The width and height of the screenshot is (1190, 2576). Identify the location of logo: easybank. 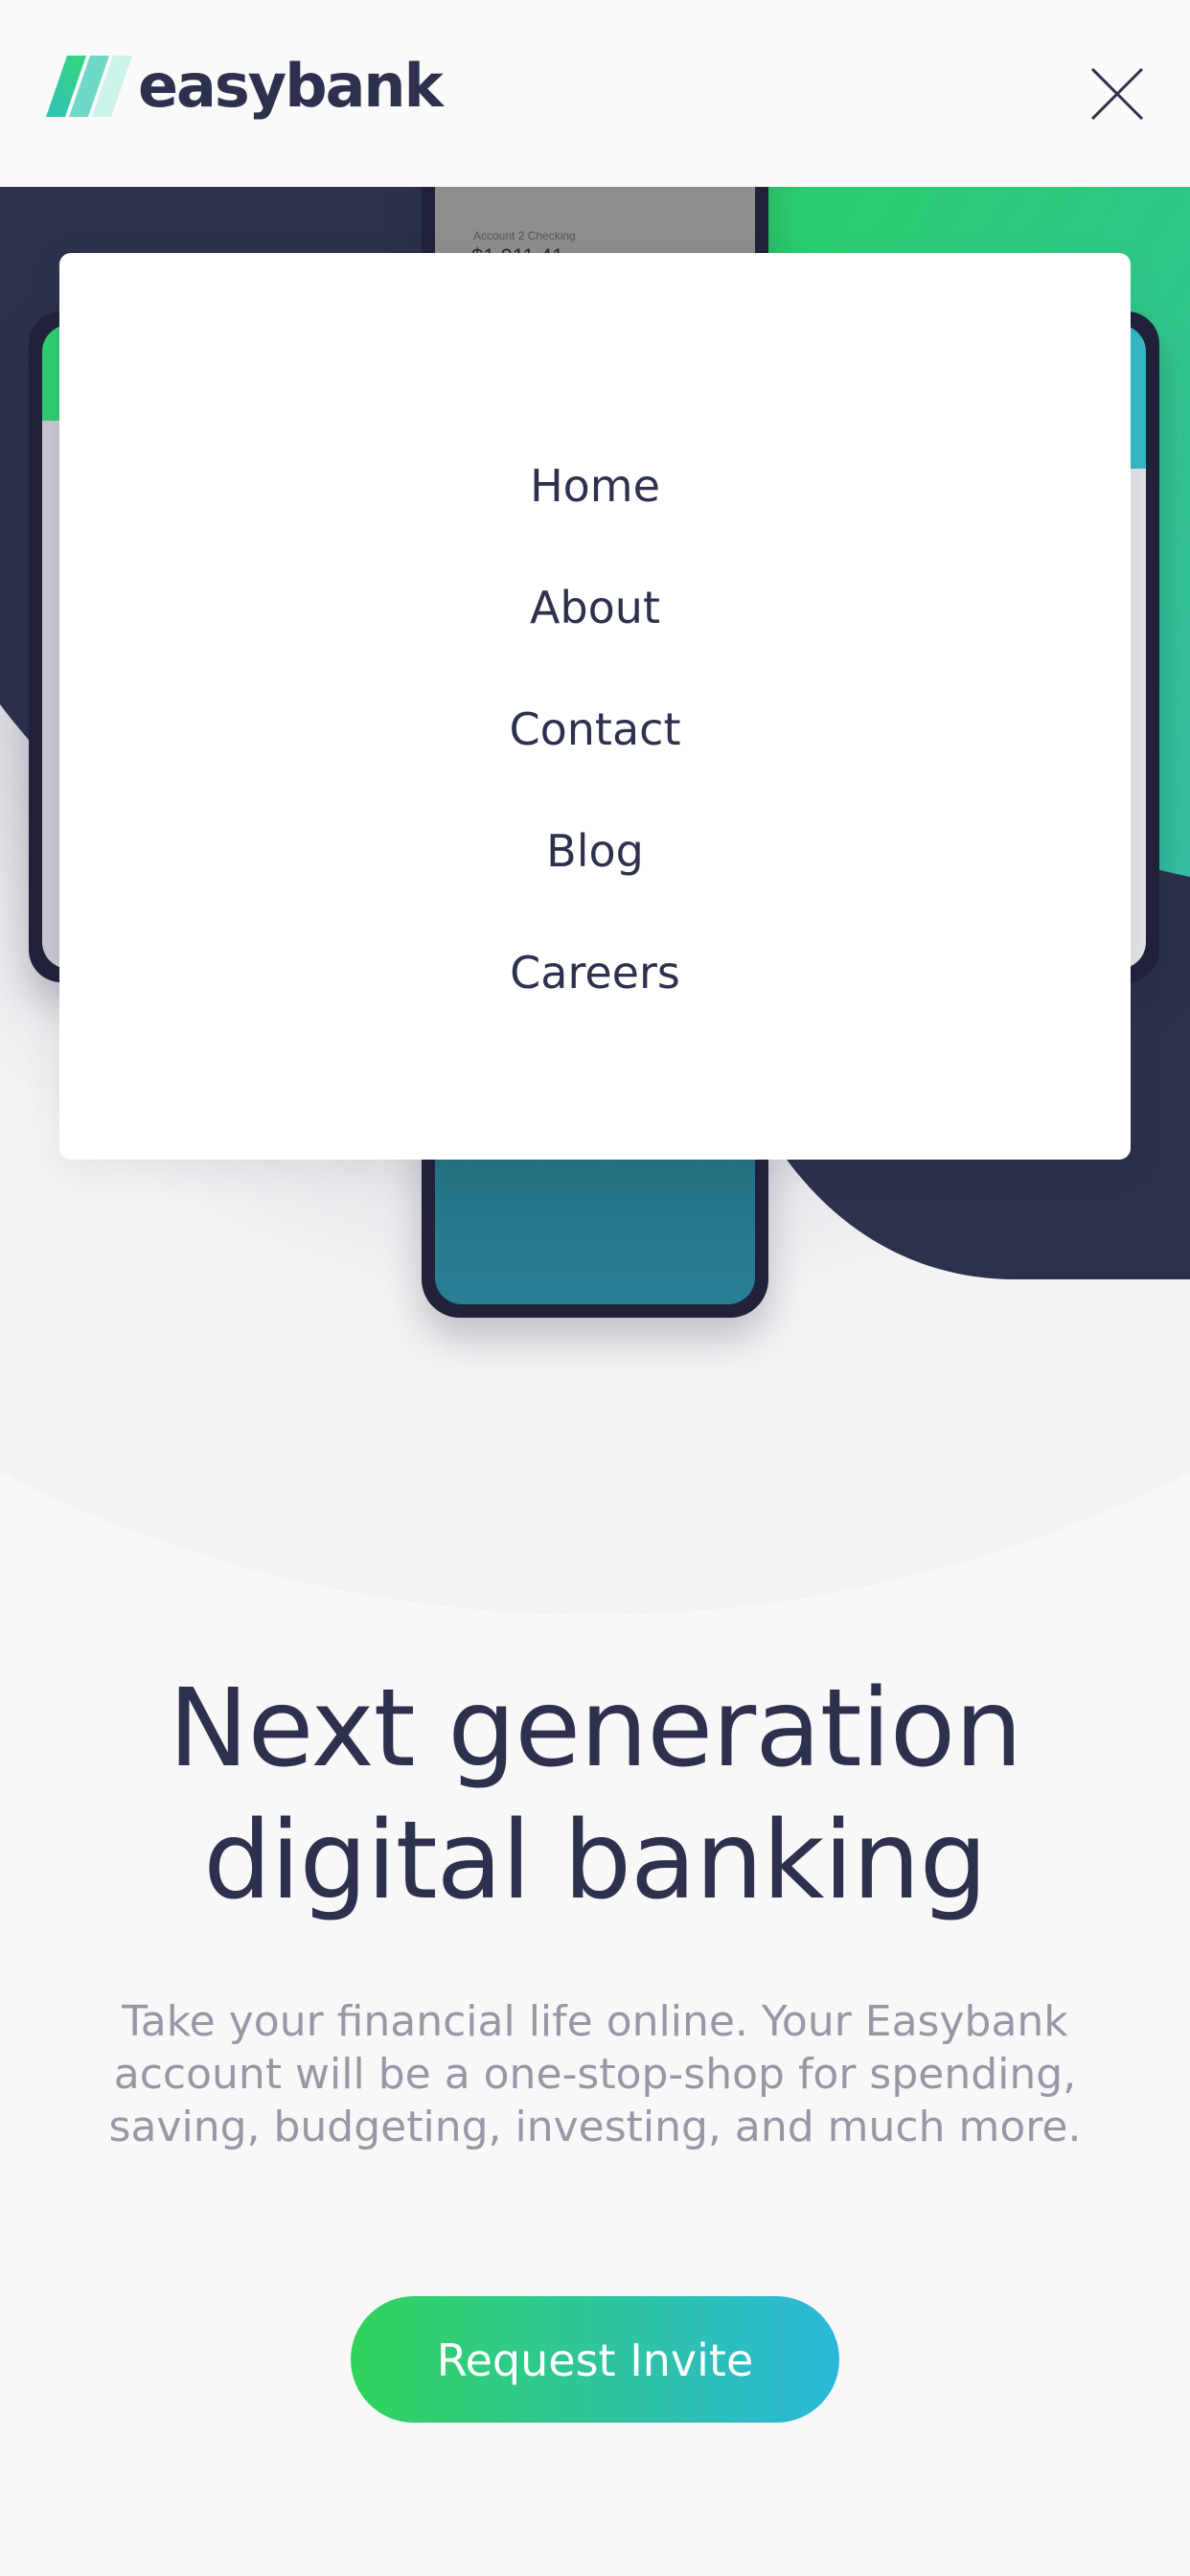
(245, 86).